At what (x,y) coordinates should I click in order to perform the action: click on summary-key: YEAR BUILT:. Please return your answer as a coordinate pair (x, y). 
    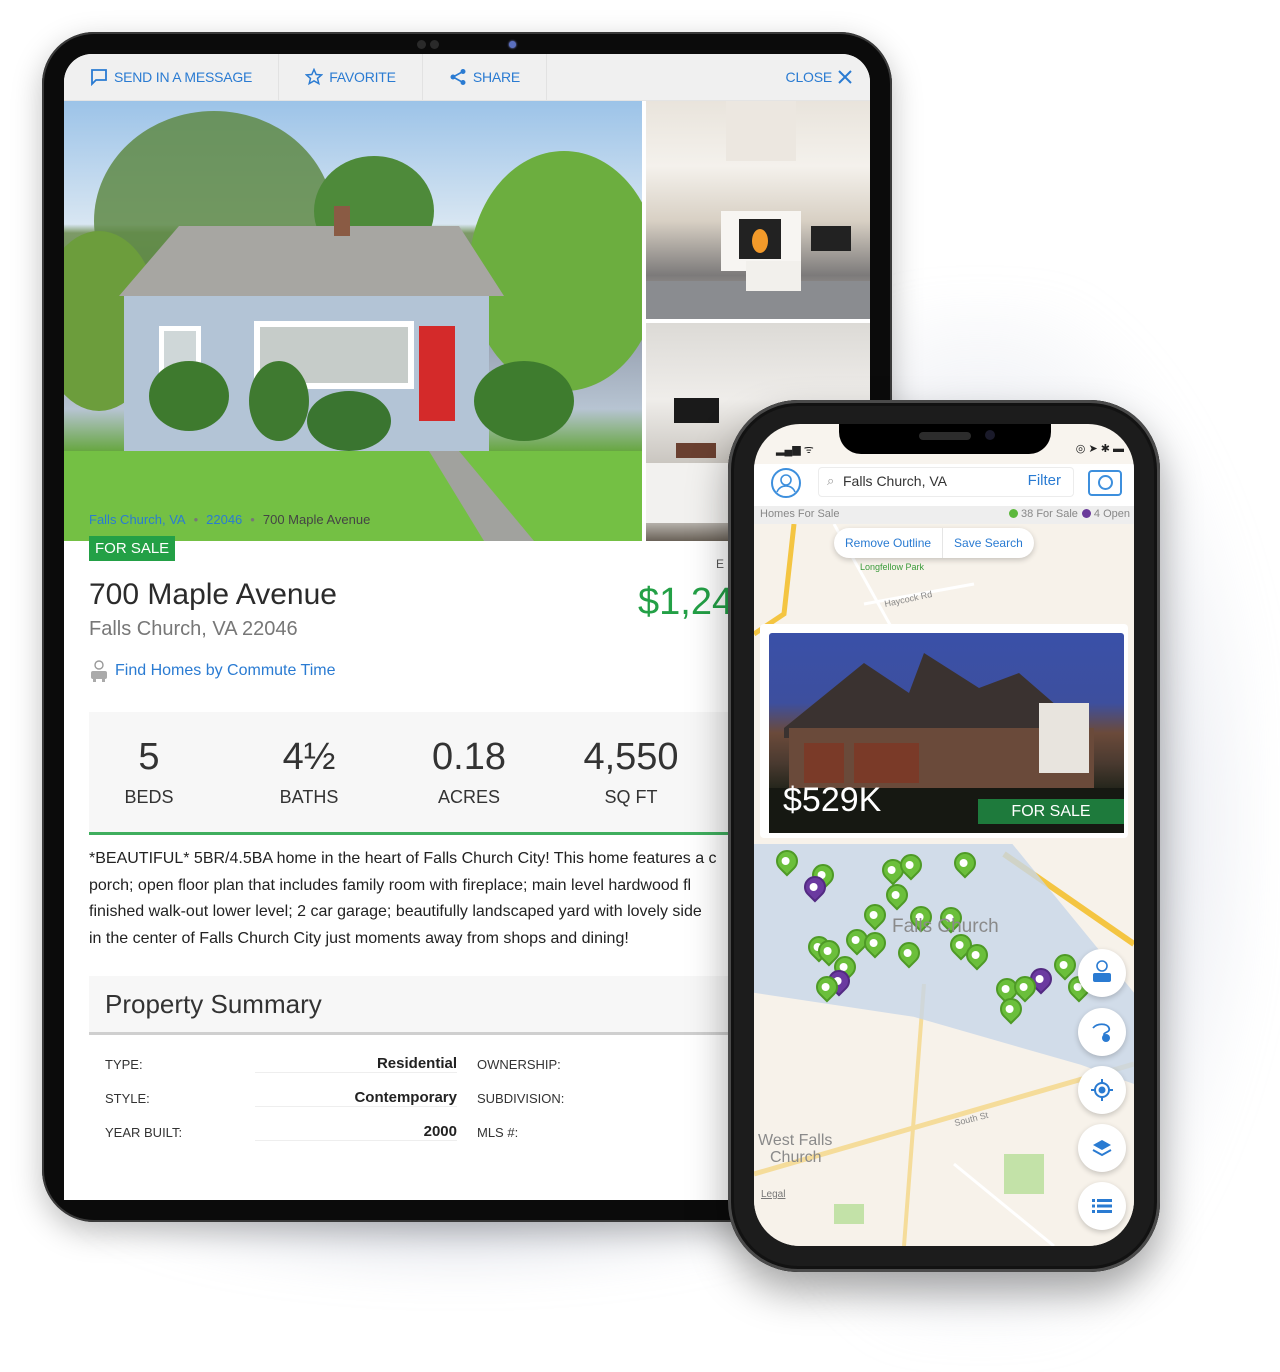
    Looking at the image, I should click on (144, 1132).